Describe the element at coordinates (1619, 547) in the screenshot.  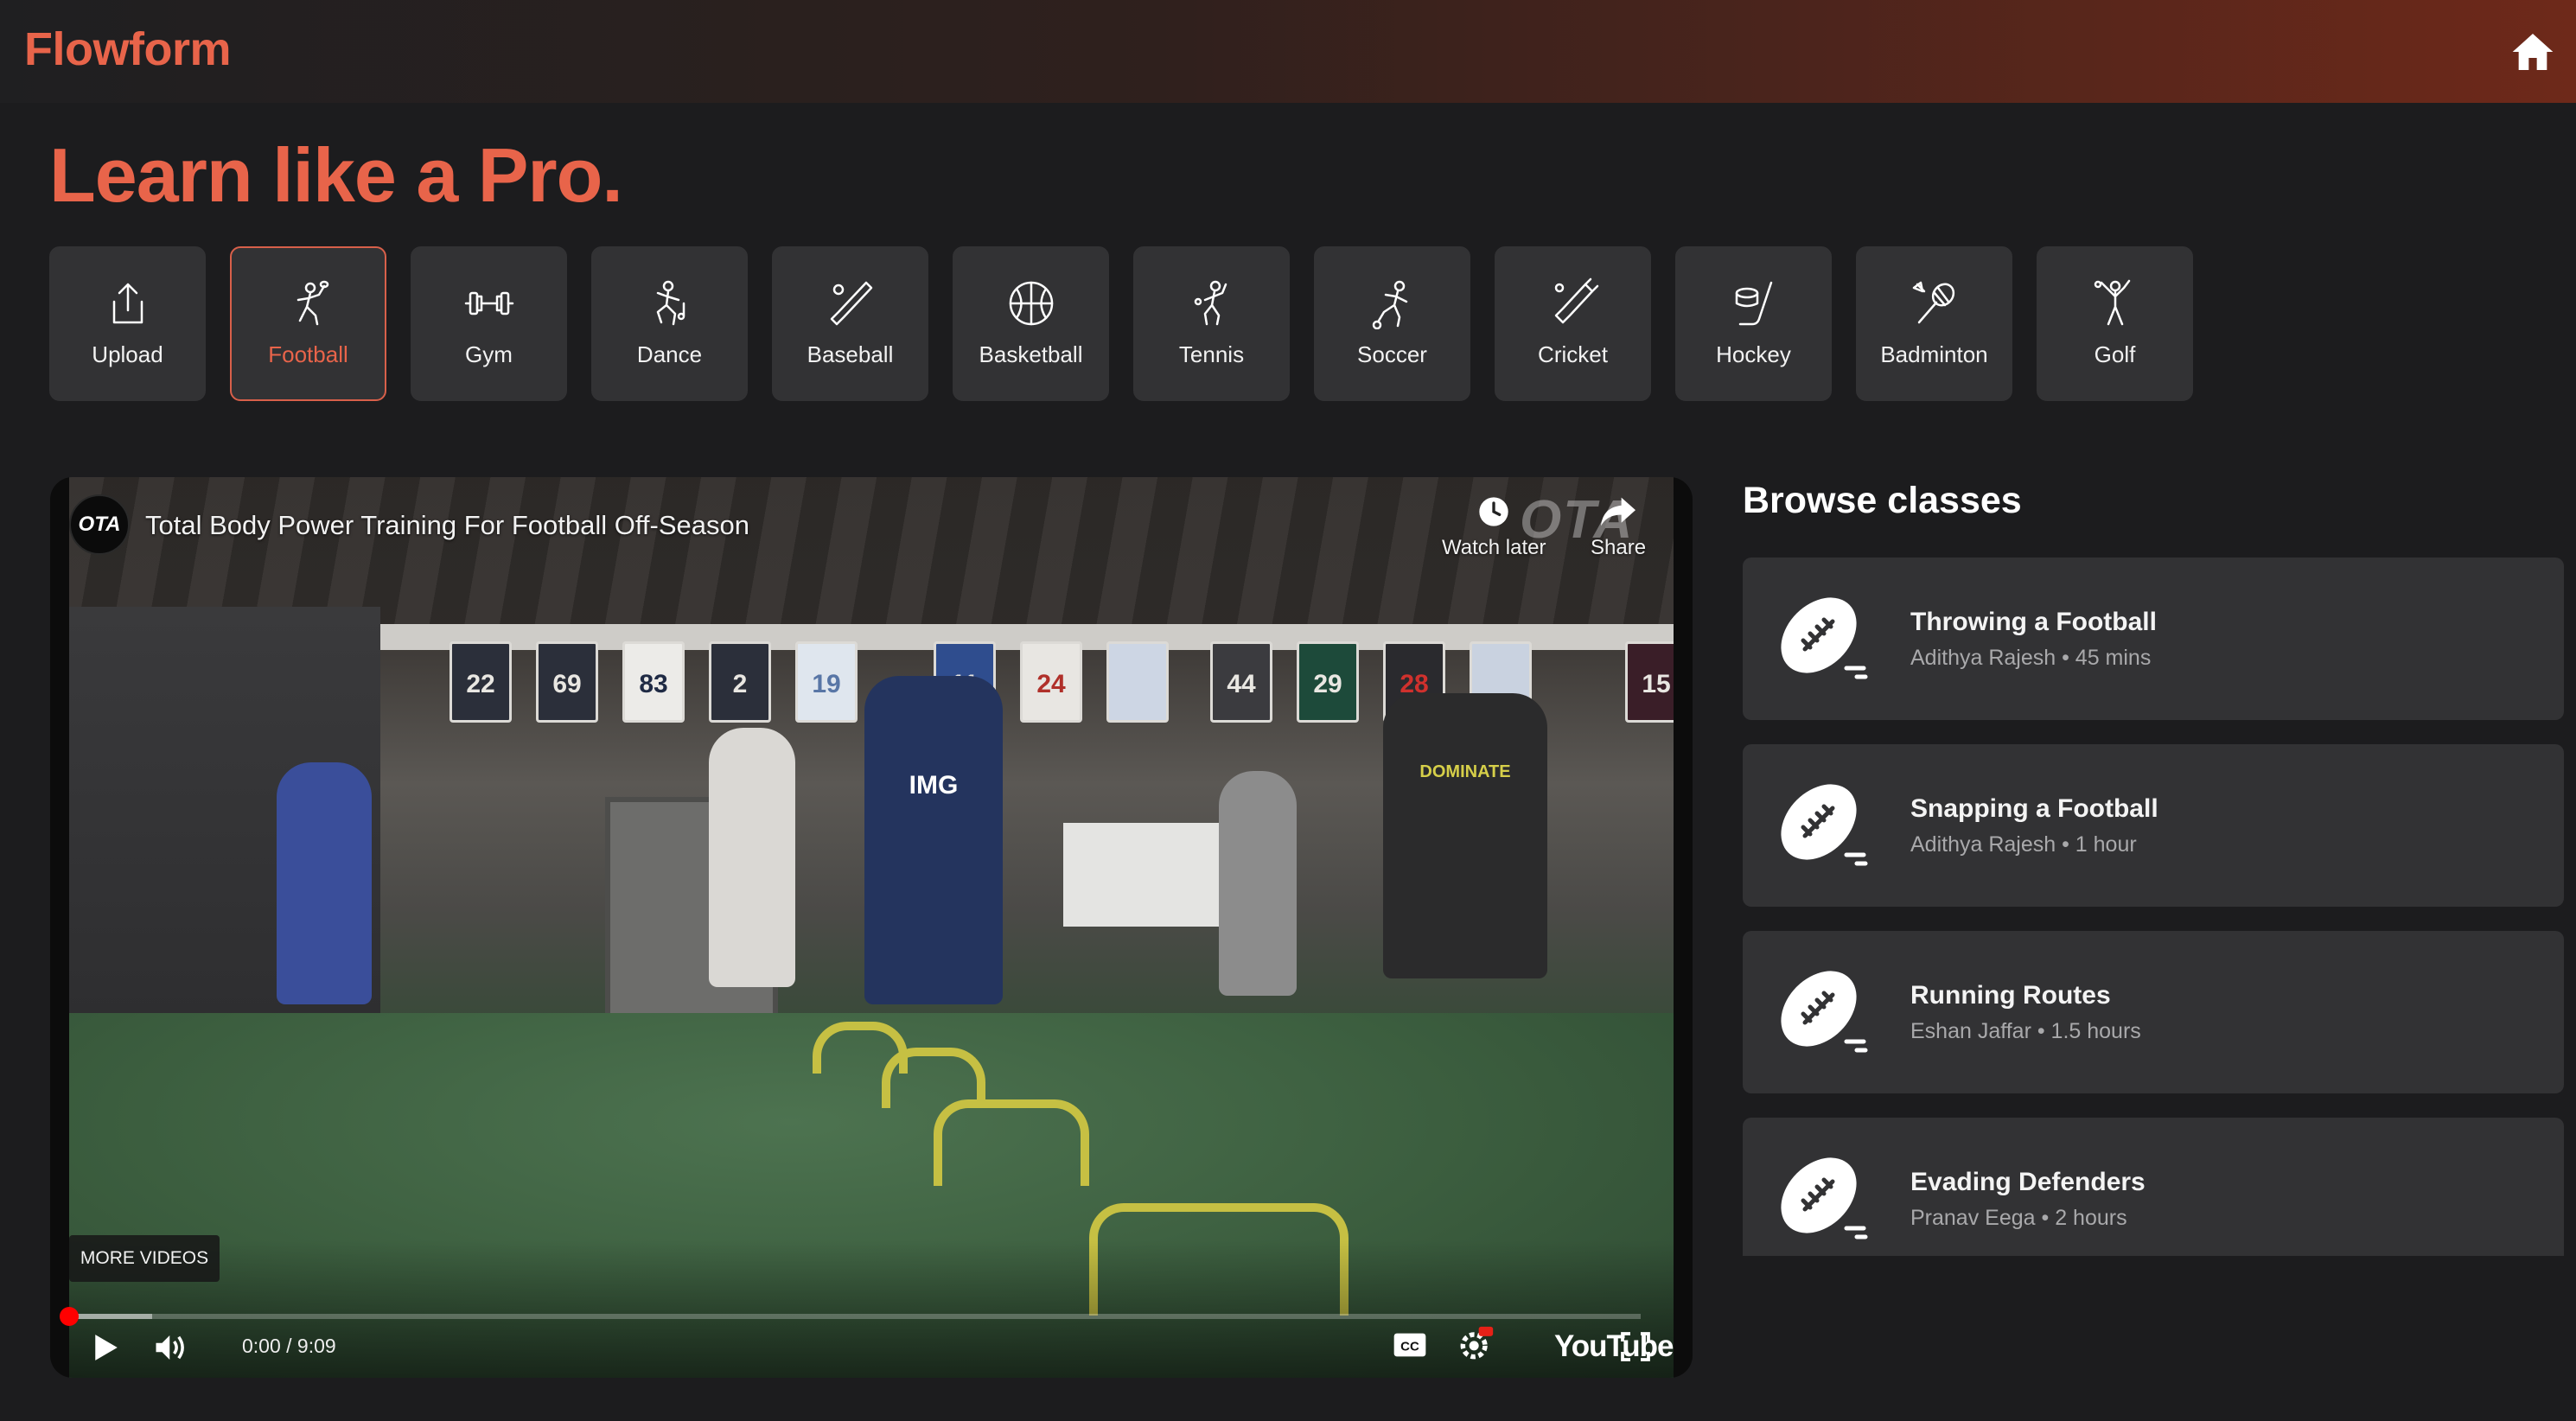
I see `share-label: Share` at that location.